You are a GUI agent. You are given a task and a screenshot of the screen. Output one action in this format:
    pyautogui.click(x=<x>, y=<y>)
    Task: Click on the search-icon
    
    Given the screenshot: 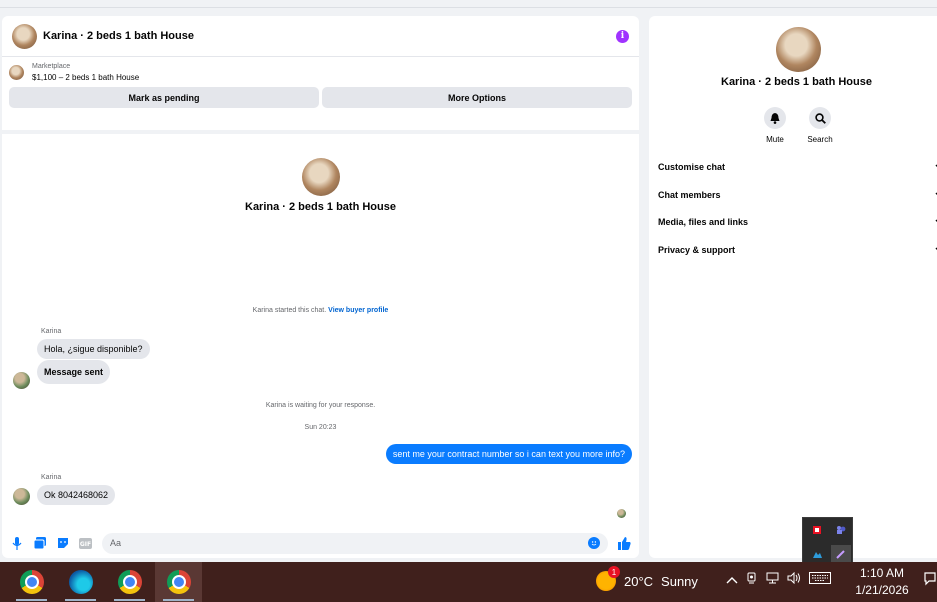 What is the action you would take?
    pyautogui.click(x=820, y=118)
    